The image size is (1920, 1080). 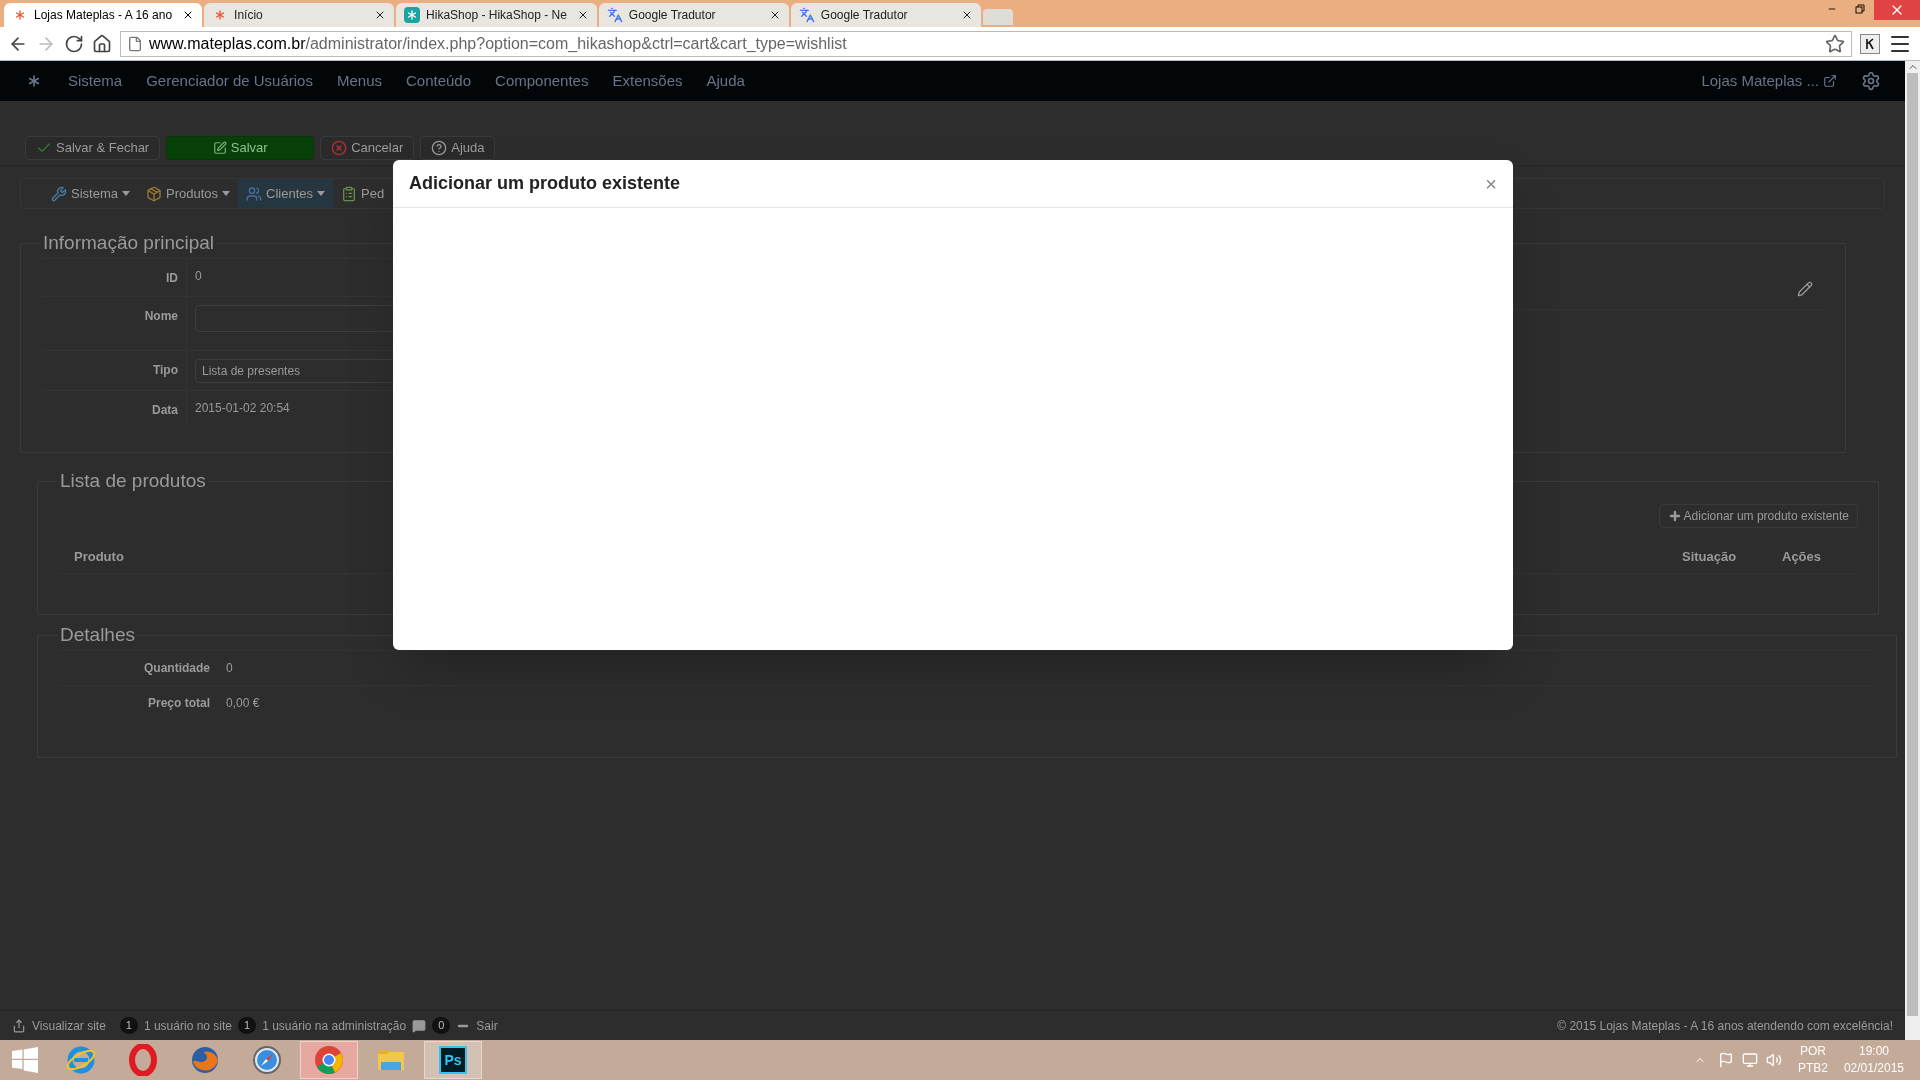 What do you see at coordinates (177, 668) in the screenshot?
I see `field-label: Quantidade` at bounding box center [177, 668].